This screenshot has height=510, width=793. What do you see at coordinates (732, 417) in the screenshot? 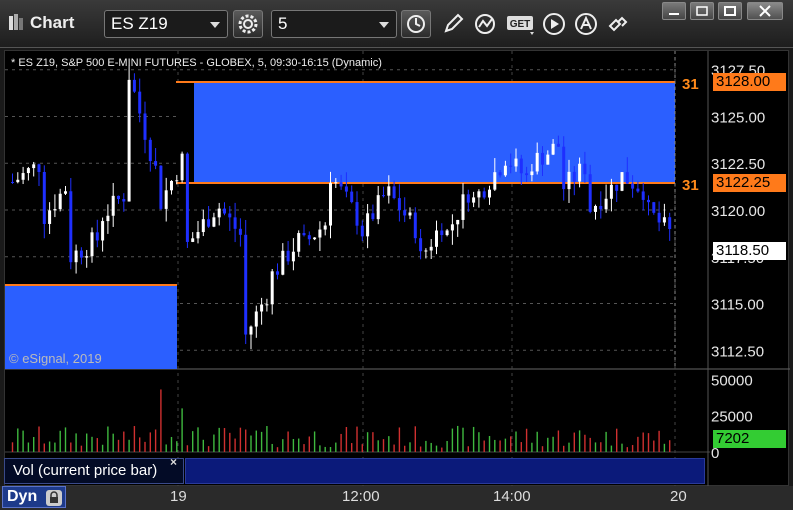
I see `volume-tick: 25000` at bounding box center [732, 417].